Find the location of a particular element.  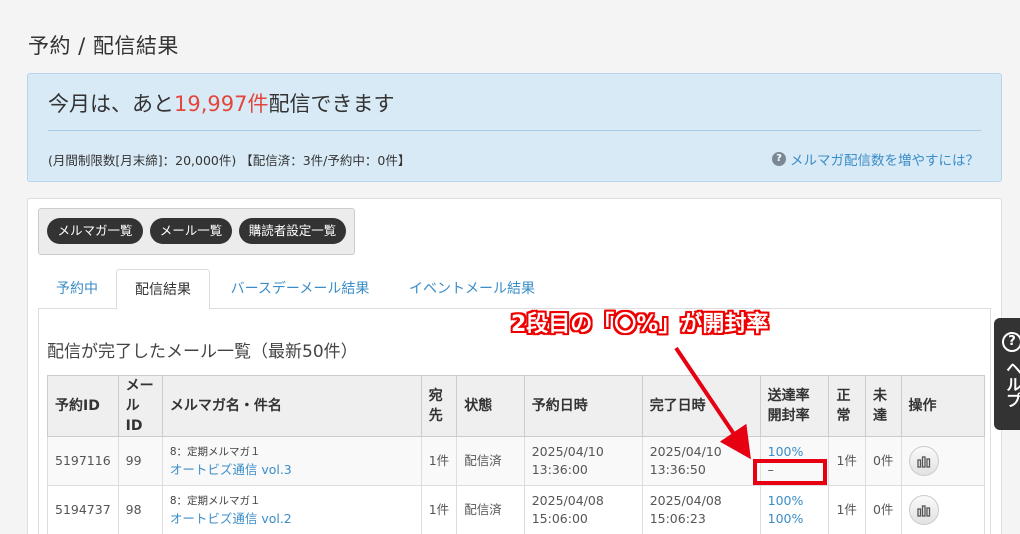

header-name: メルマガ名・件名 is located at coordinates (291, 406).